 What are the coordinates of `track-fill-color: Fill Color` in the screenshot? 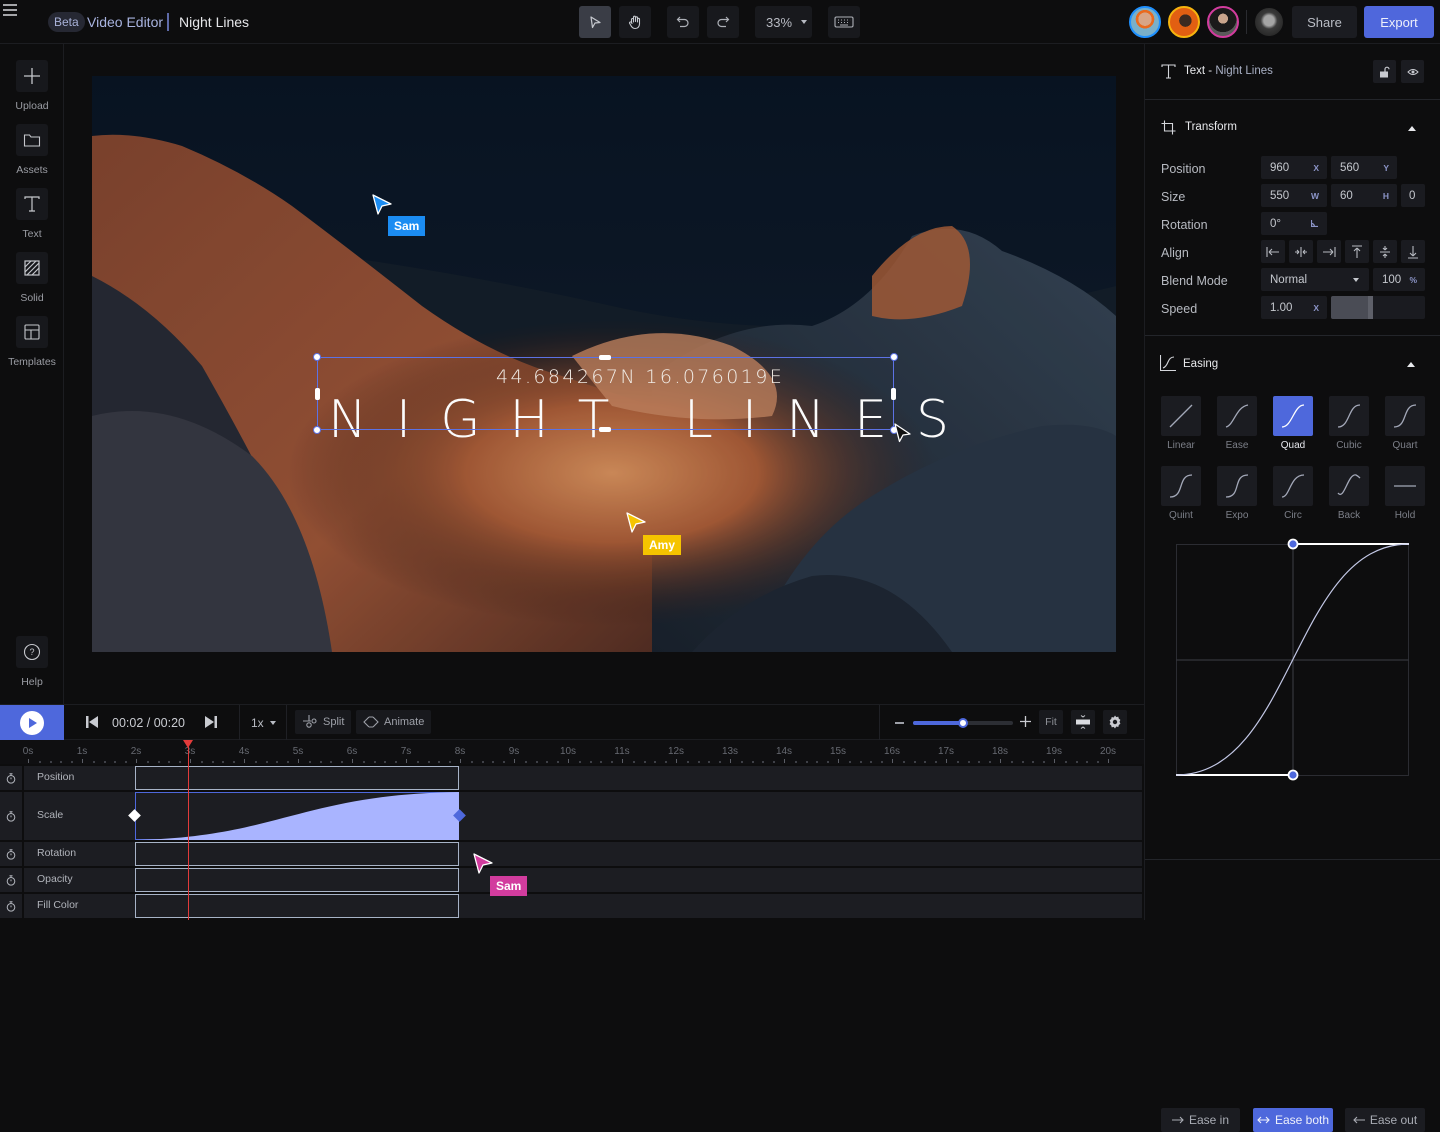 It's located at (571, 906).